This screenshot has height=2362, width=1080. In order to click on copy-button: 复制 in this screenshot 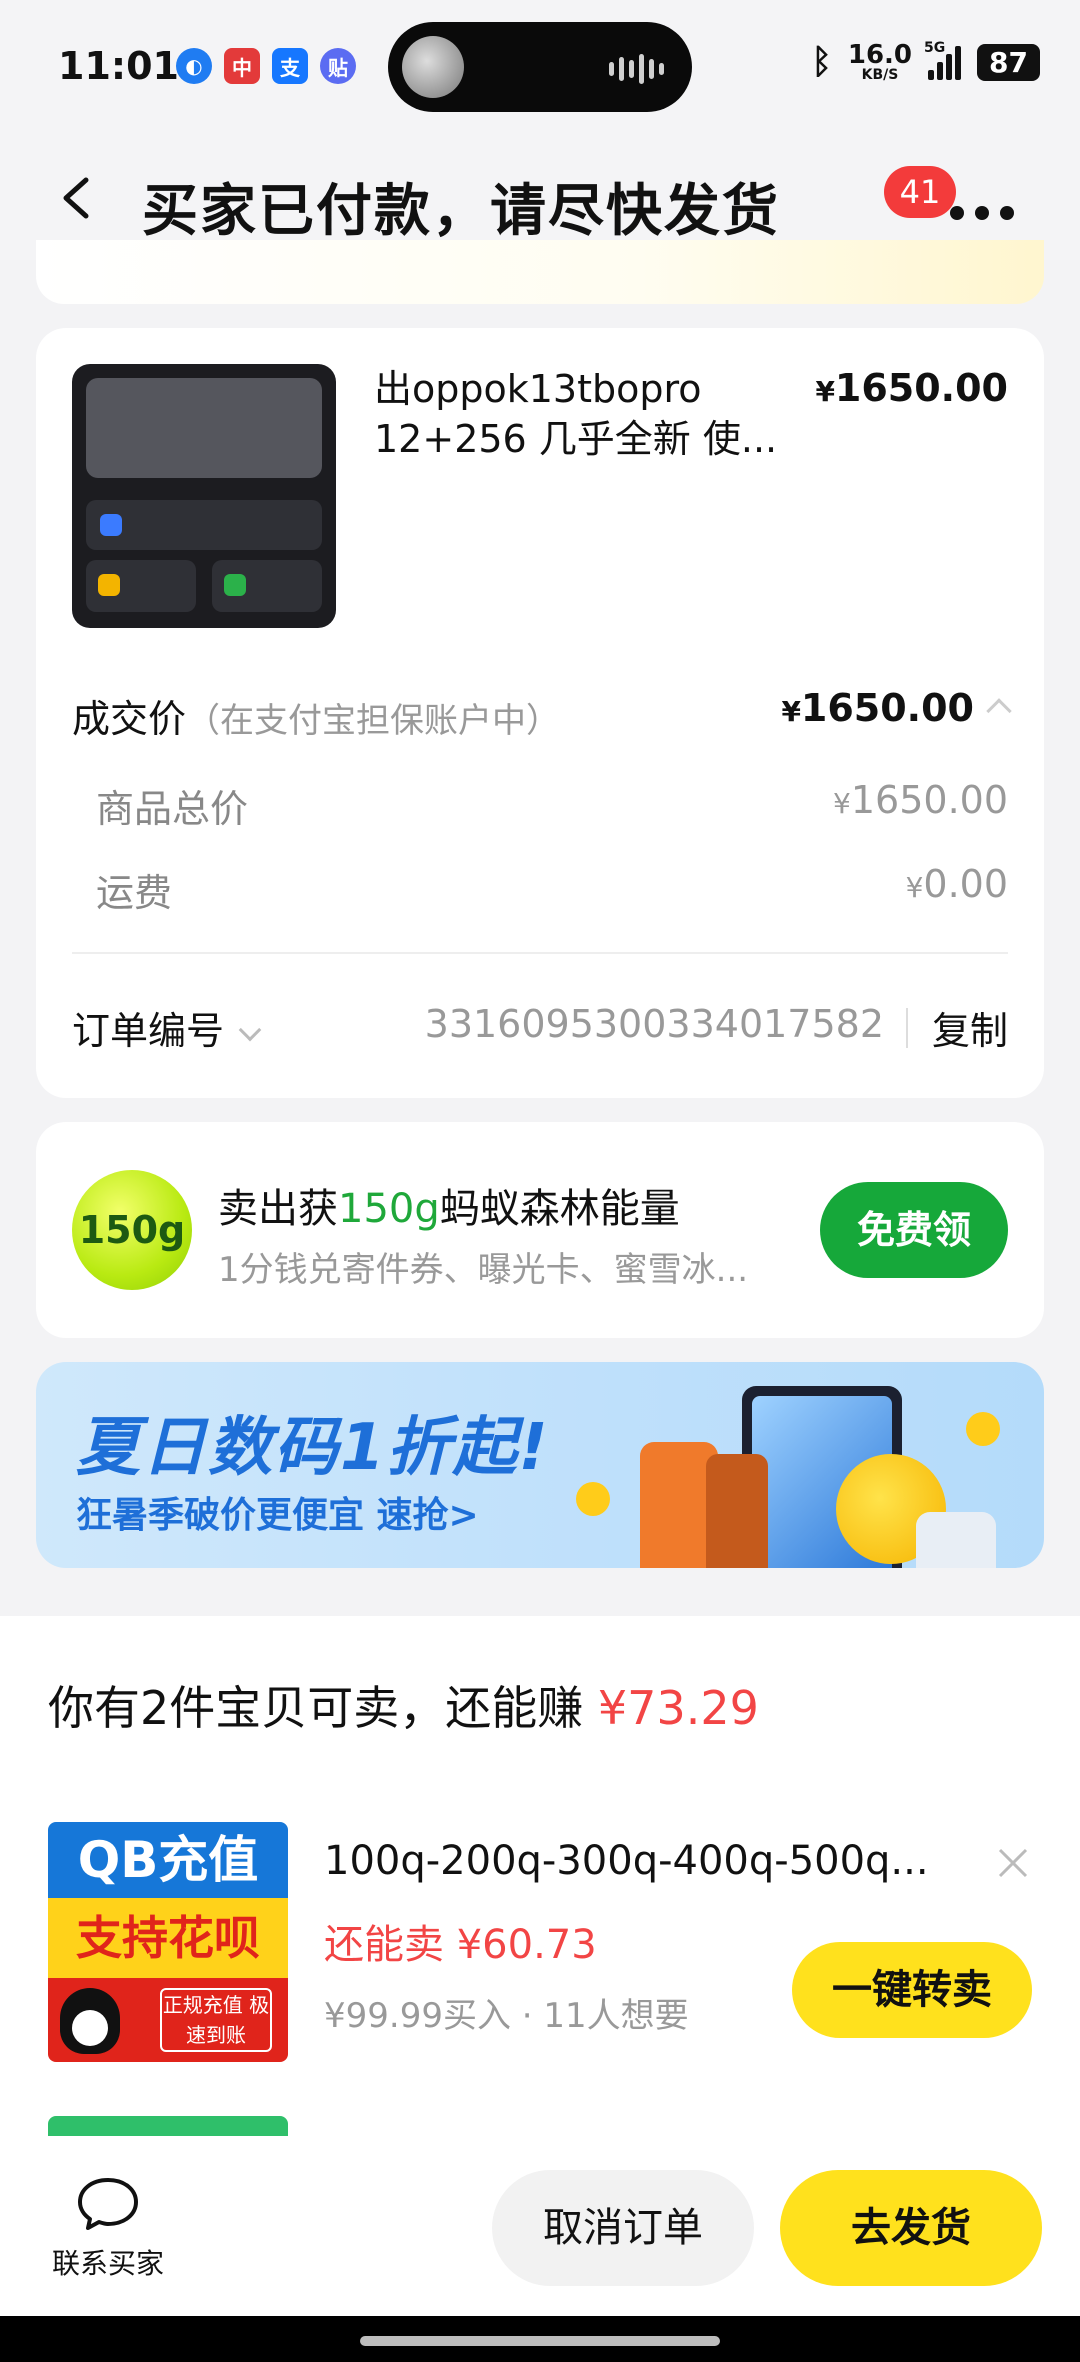, I will do `click(970, 1027)`.